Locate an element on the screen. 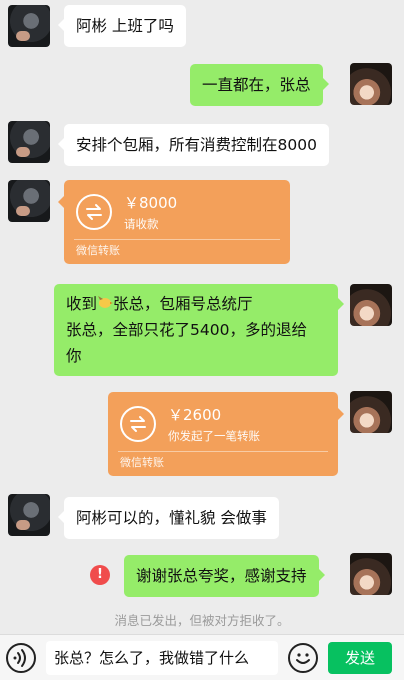  transfer-card: ￥8000 请收款 微信转账 is located at coordinates (174, 222).